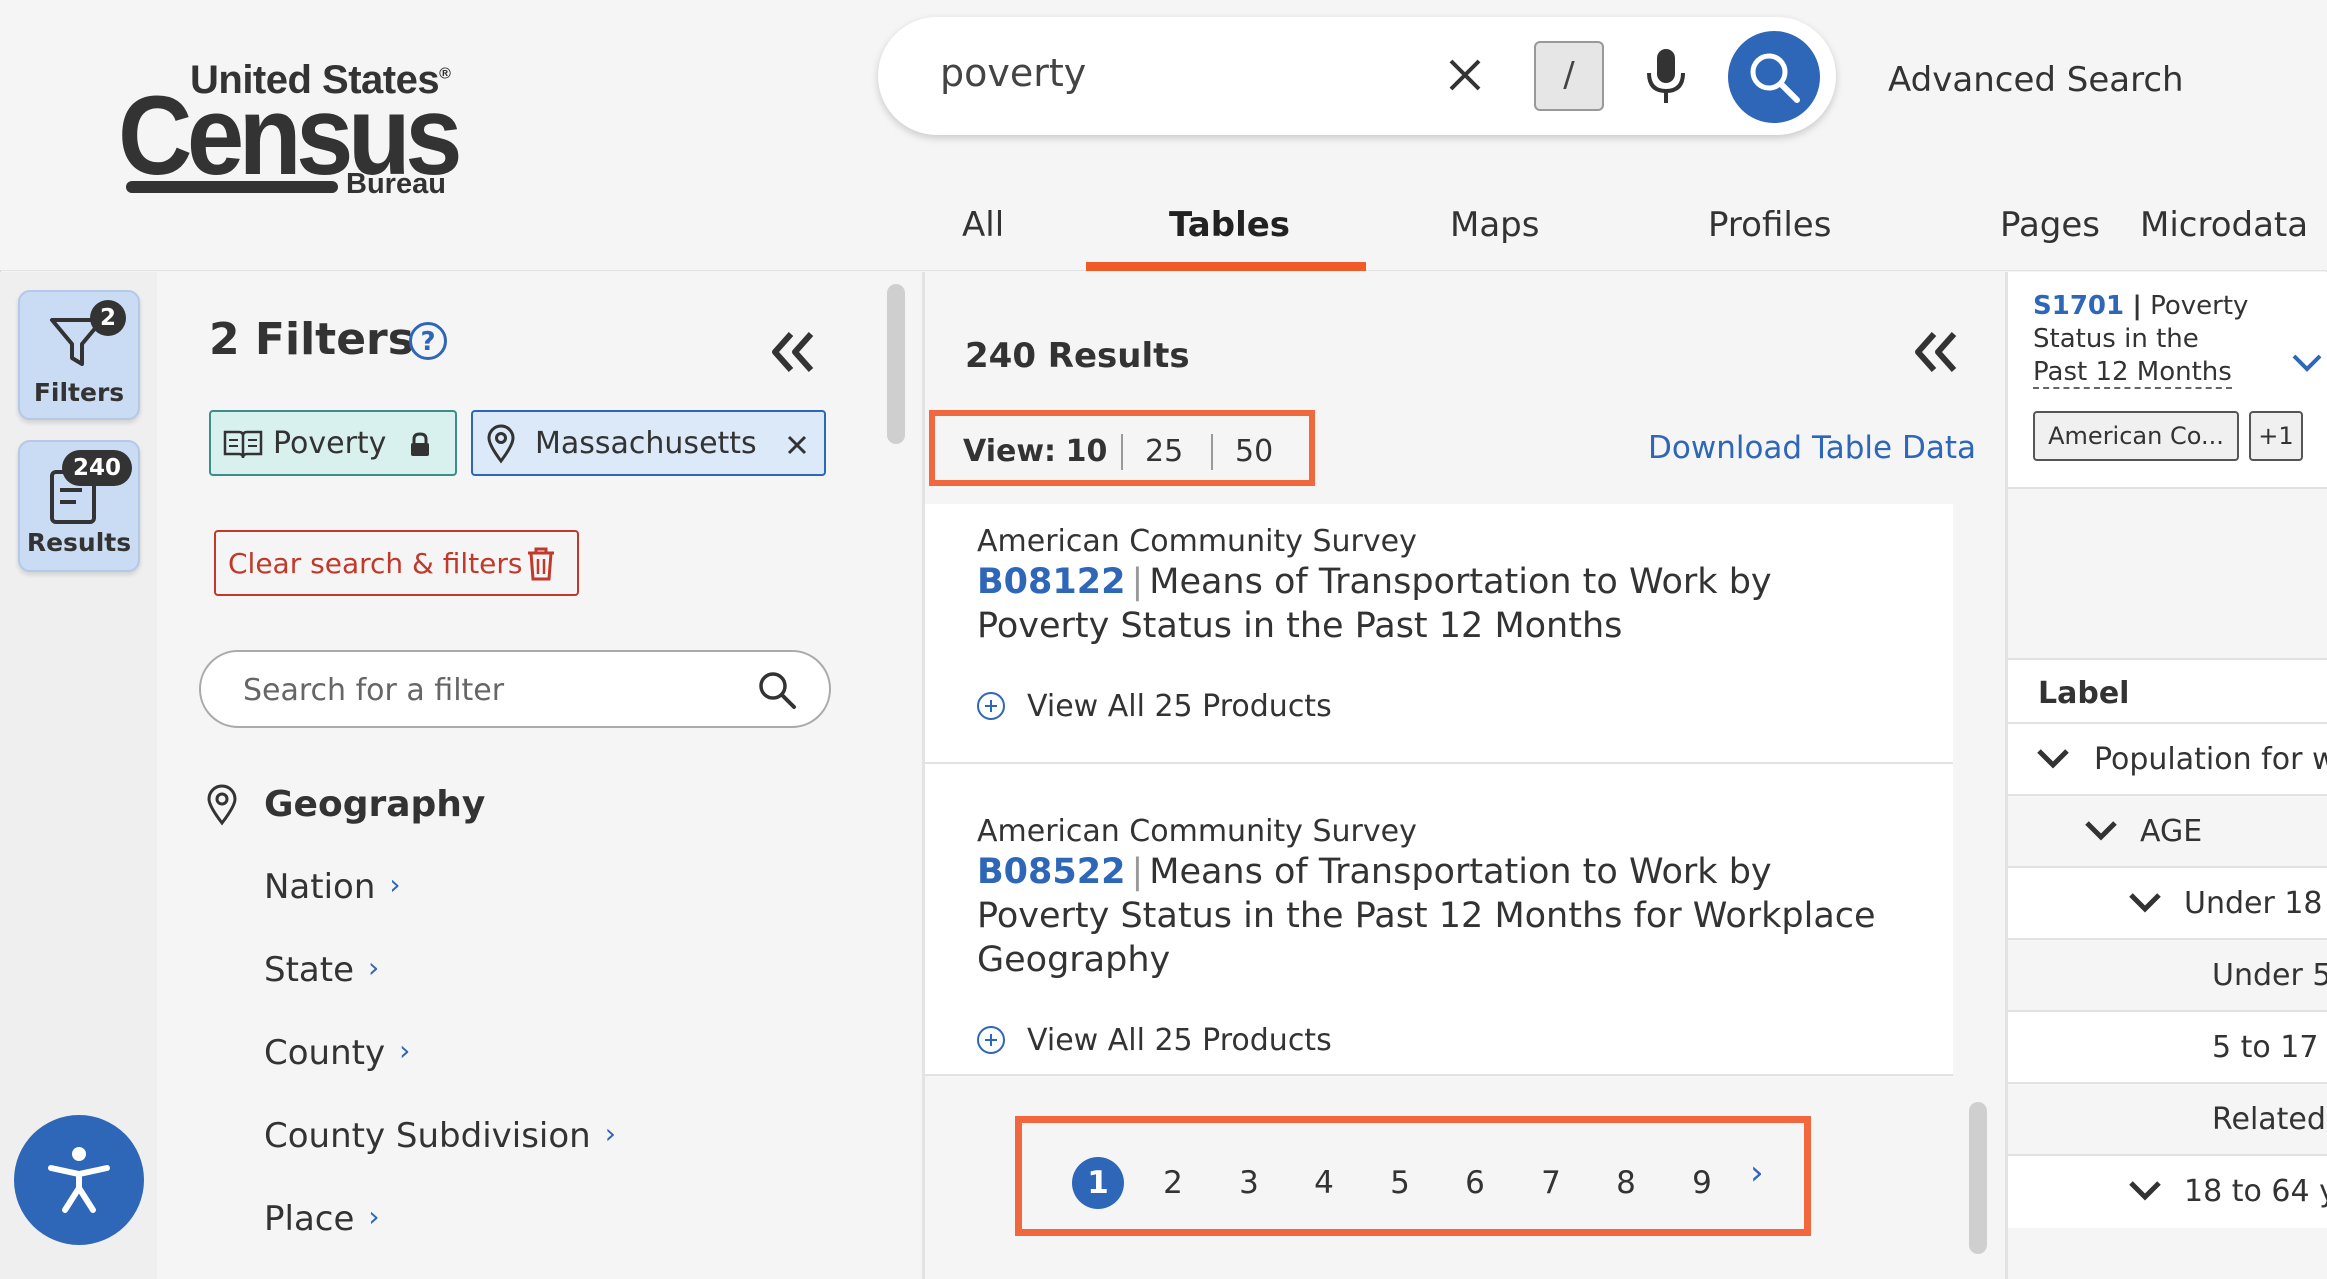 The height and width of the screenshot is (1279, 2327). What do you see at coordinates (1173, 1183) in the screenshot?
I see `page-2: 2` at bounding box center [1173, 1183].